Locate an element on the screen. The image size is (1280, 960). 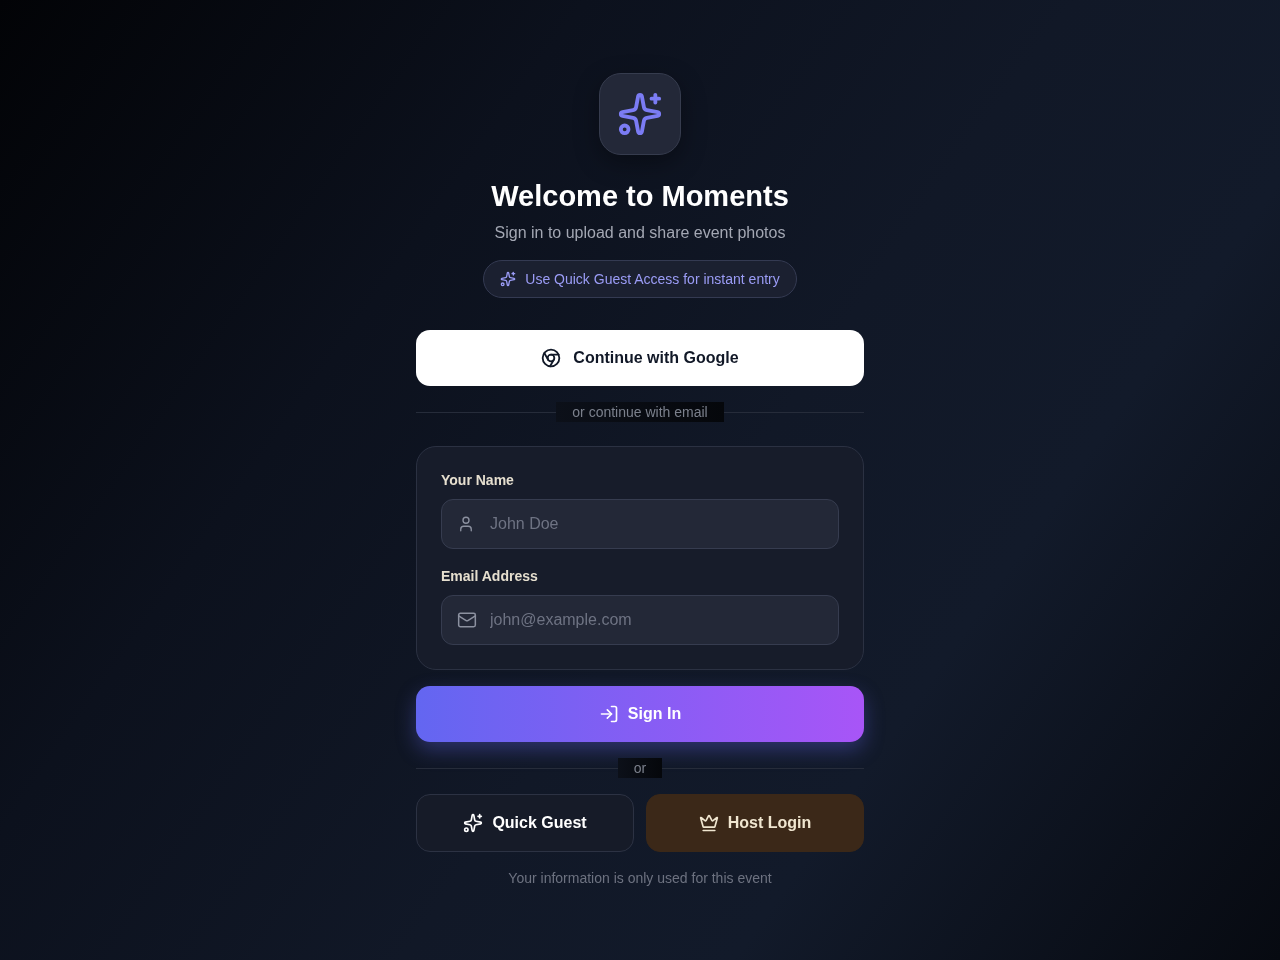
email-input-field: john@example.com is located at coordinates (640, 620).